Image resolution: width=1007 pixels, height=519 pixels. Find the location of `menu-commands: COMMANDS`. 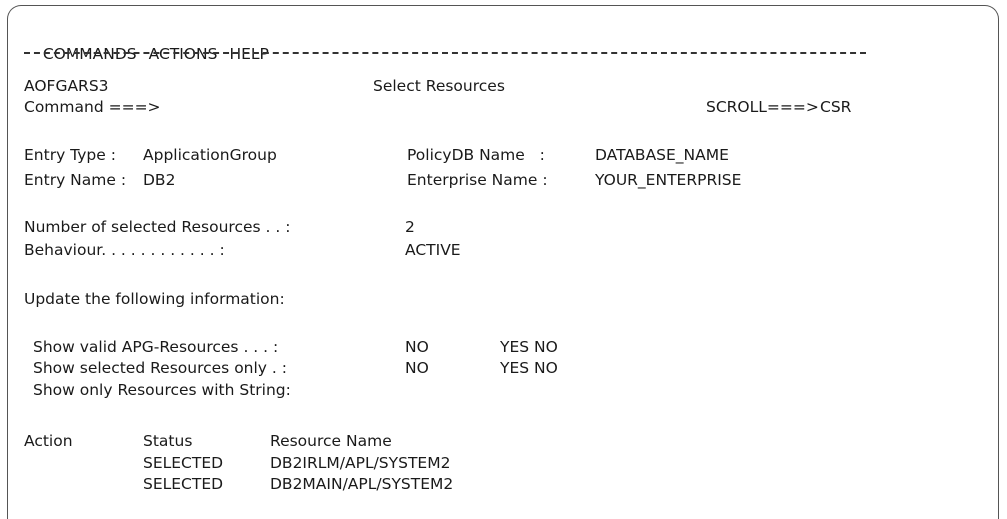

menu-commands: COMMANDS is located at coordinates (90, 54).